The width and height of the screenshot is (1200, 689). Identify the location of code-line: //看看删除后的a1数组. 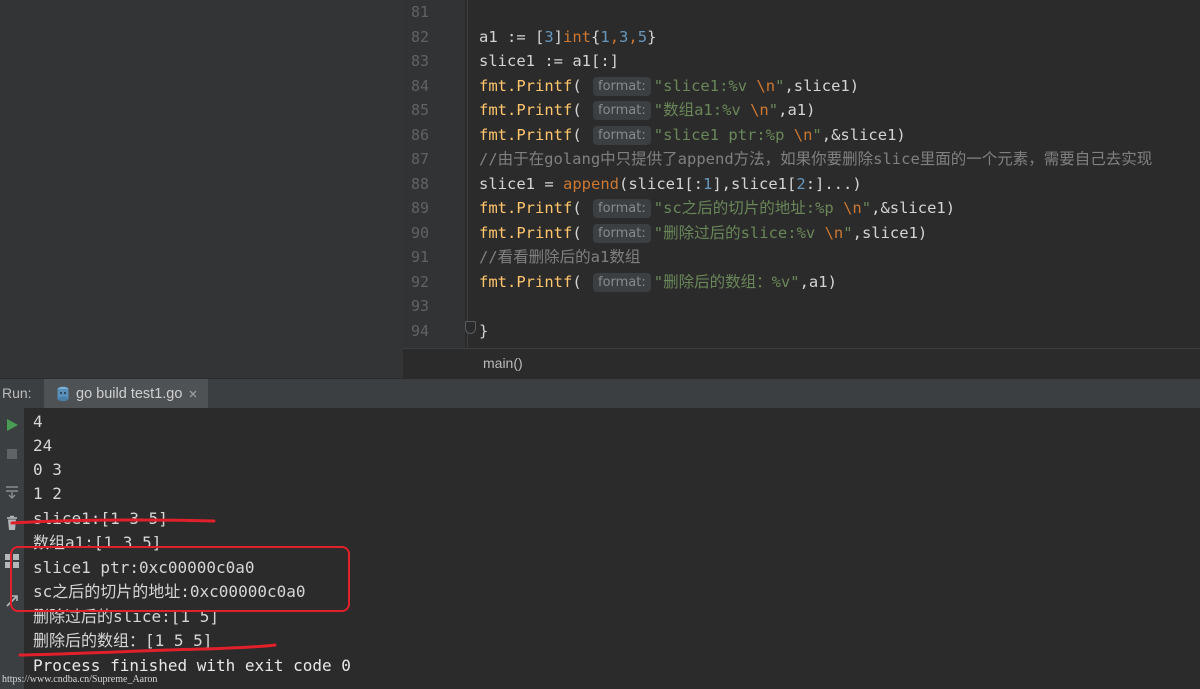
(559, 257).